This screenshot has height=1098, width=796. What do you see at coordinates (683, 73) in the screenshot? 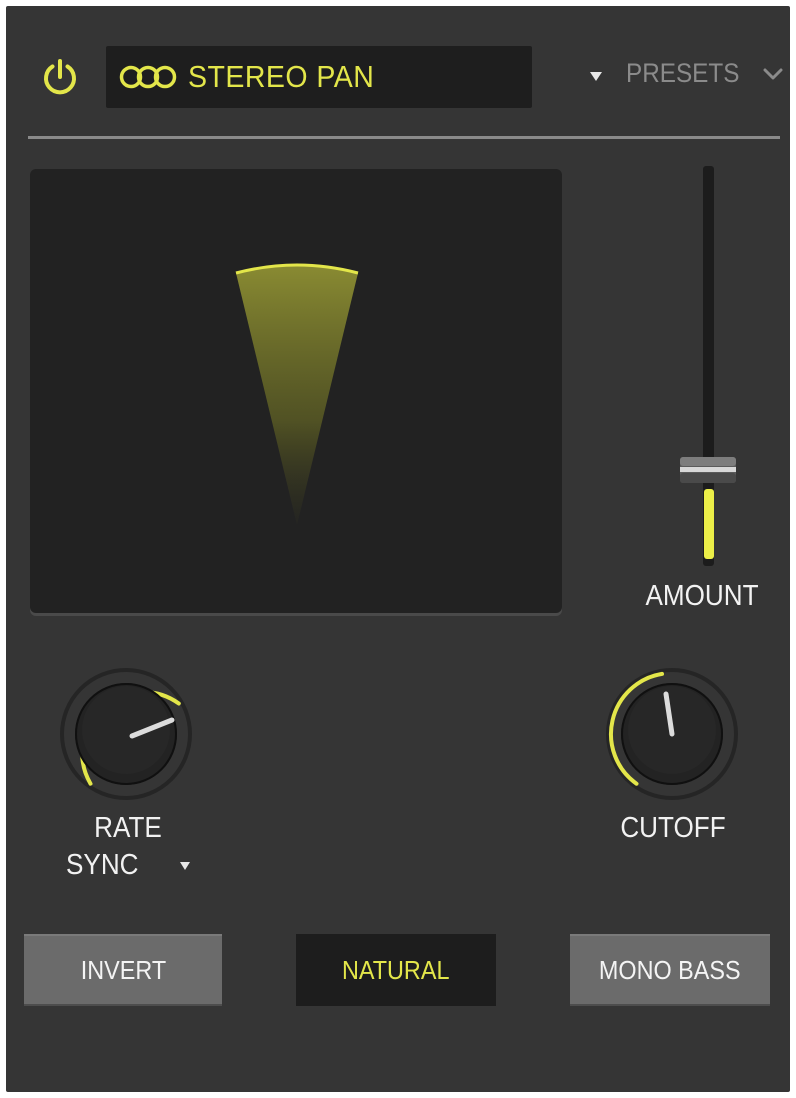
I see `presets-label: PRESETS` at bounding box center [683, 73].